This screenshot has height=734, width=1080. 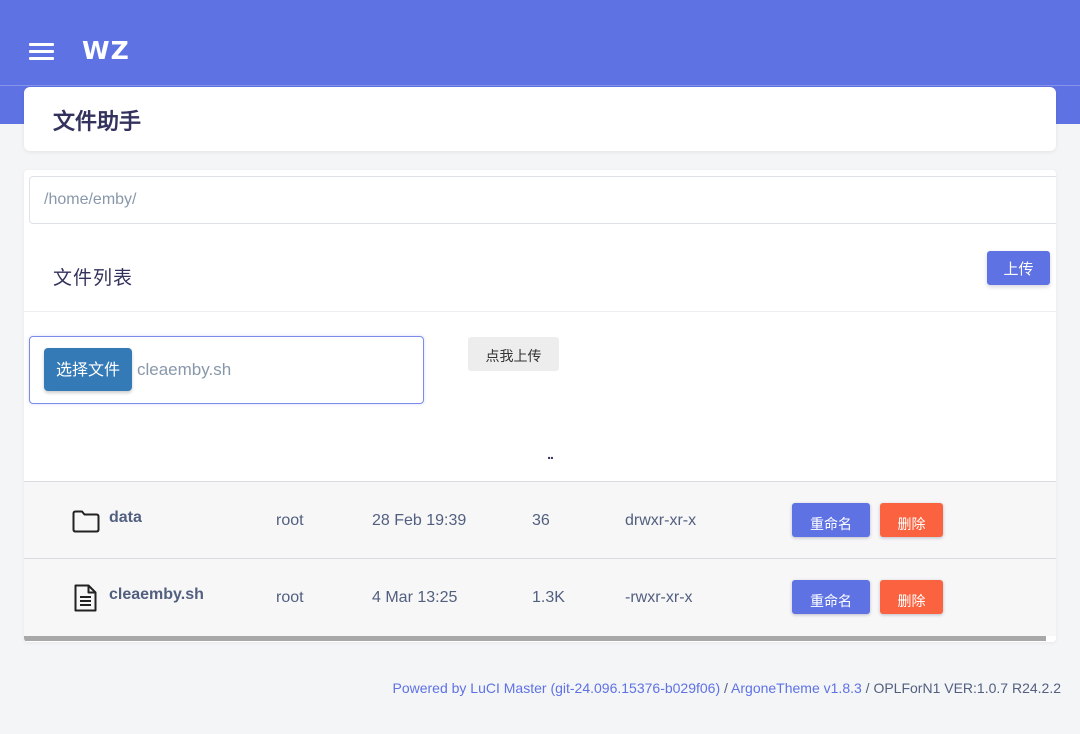 I want to click on divider, so click(x=540, y=311).